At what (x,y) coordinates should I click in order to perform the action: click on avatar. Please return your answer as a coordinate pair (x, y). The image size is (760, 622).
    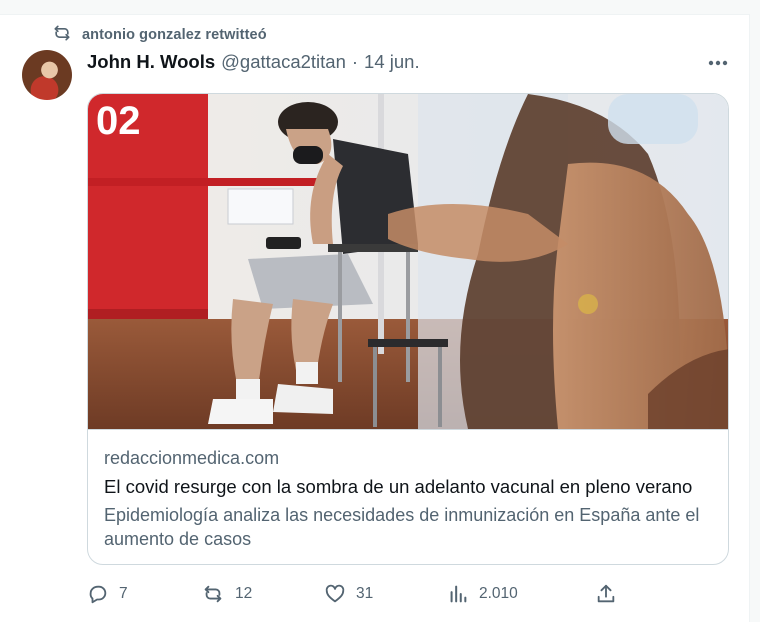
    Looking at the image, I should click on (47, 75).